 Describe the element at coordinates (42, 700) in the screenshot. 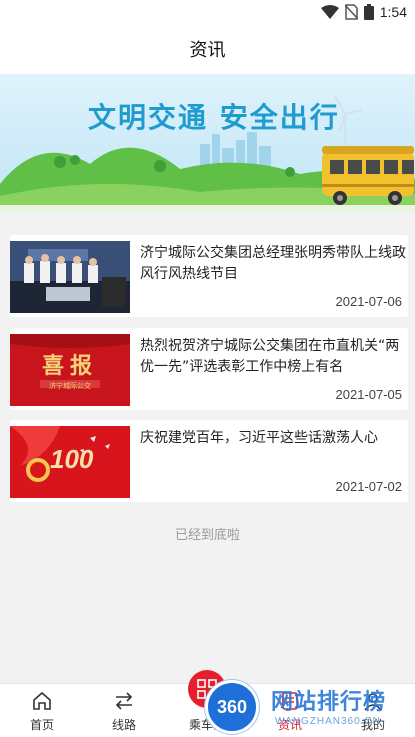

I see `home-icon` at that location.